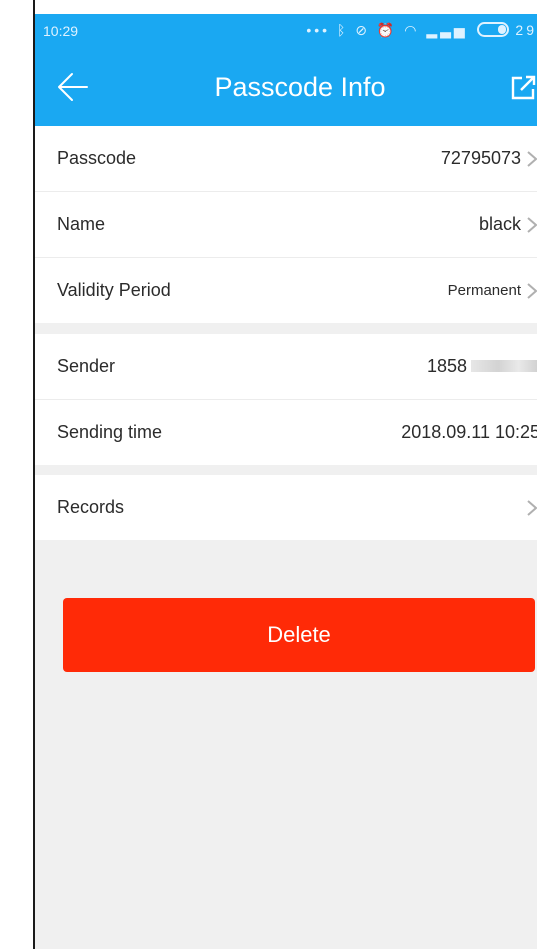  I want to click on status-icons: ••• ᛒ ⊘ ⏰ ◠ ▂▃▅ 29, so click(421, 30).